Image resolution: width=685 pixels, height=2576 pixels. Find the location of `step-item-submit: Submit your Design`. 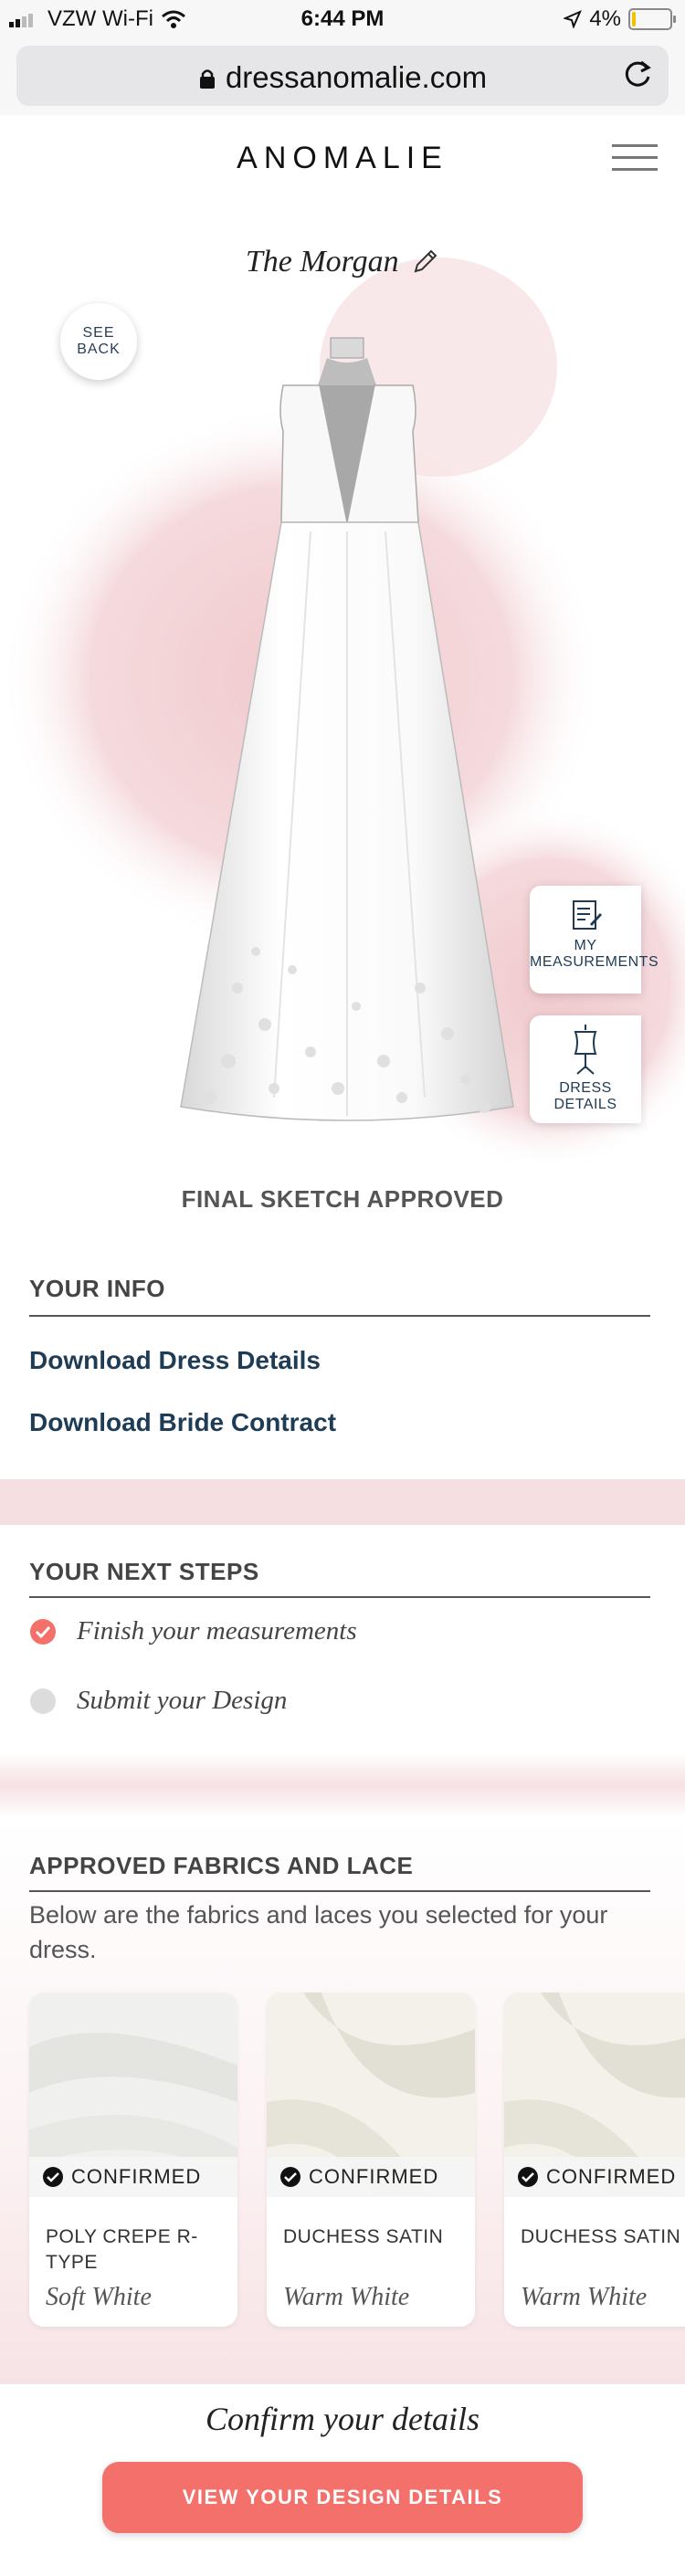

step-item-submit: Submit your Design is located at coordinates (158, 1701).